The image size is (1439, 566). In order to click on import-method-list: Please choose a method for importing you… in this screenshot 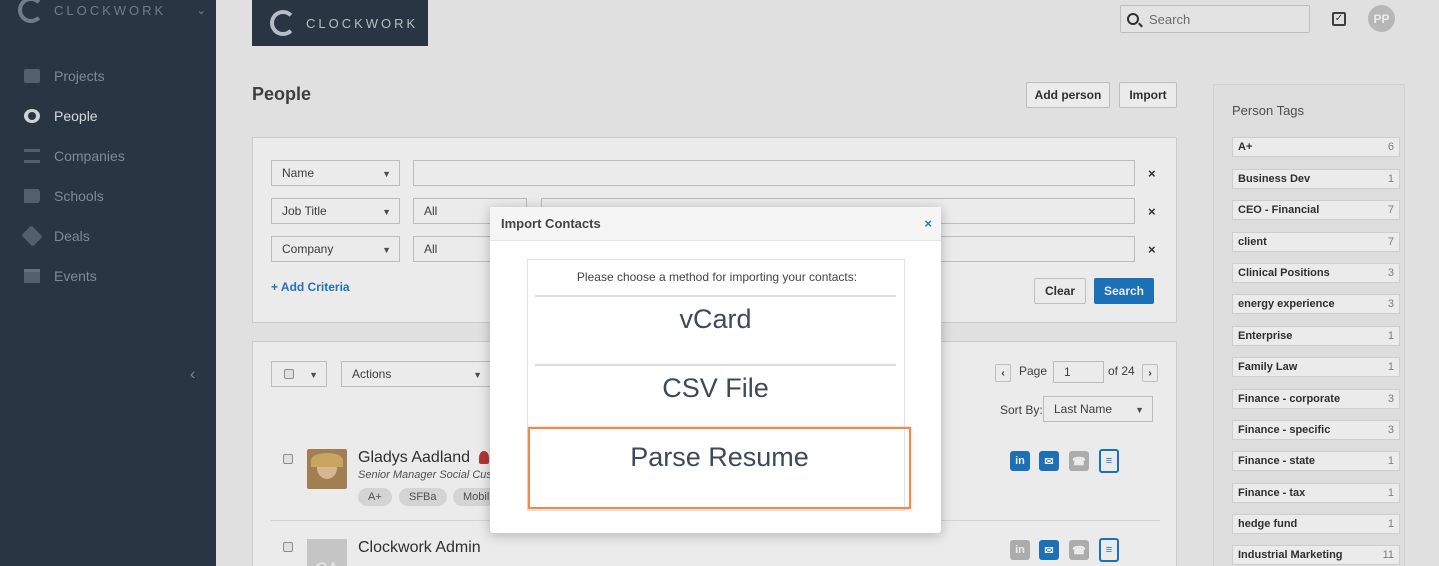, I will do `click(719, 385)`.